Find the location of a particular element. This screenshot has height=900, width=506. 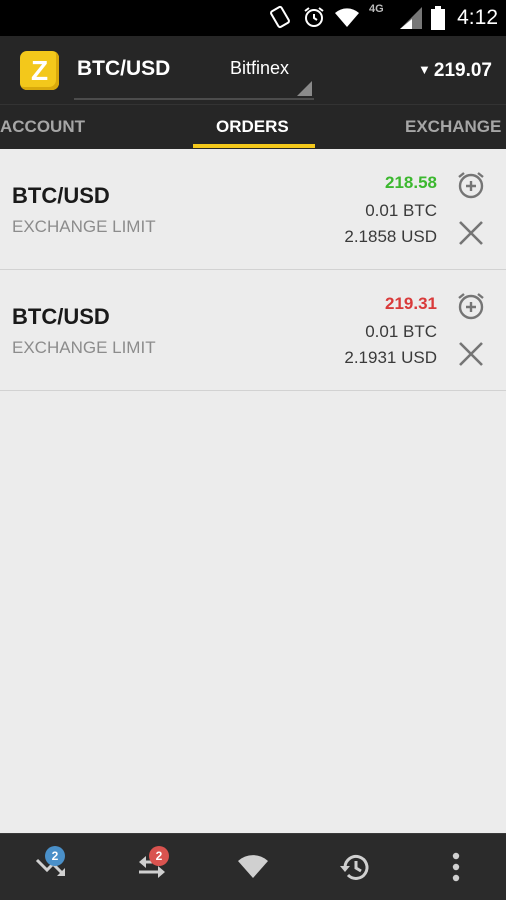

history-icon is located at coordinates (353, 867).